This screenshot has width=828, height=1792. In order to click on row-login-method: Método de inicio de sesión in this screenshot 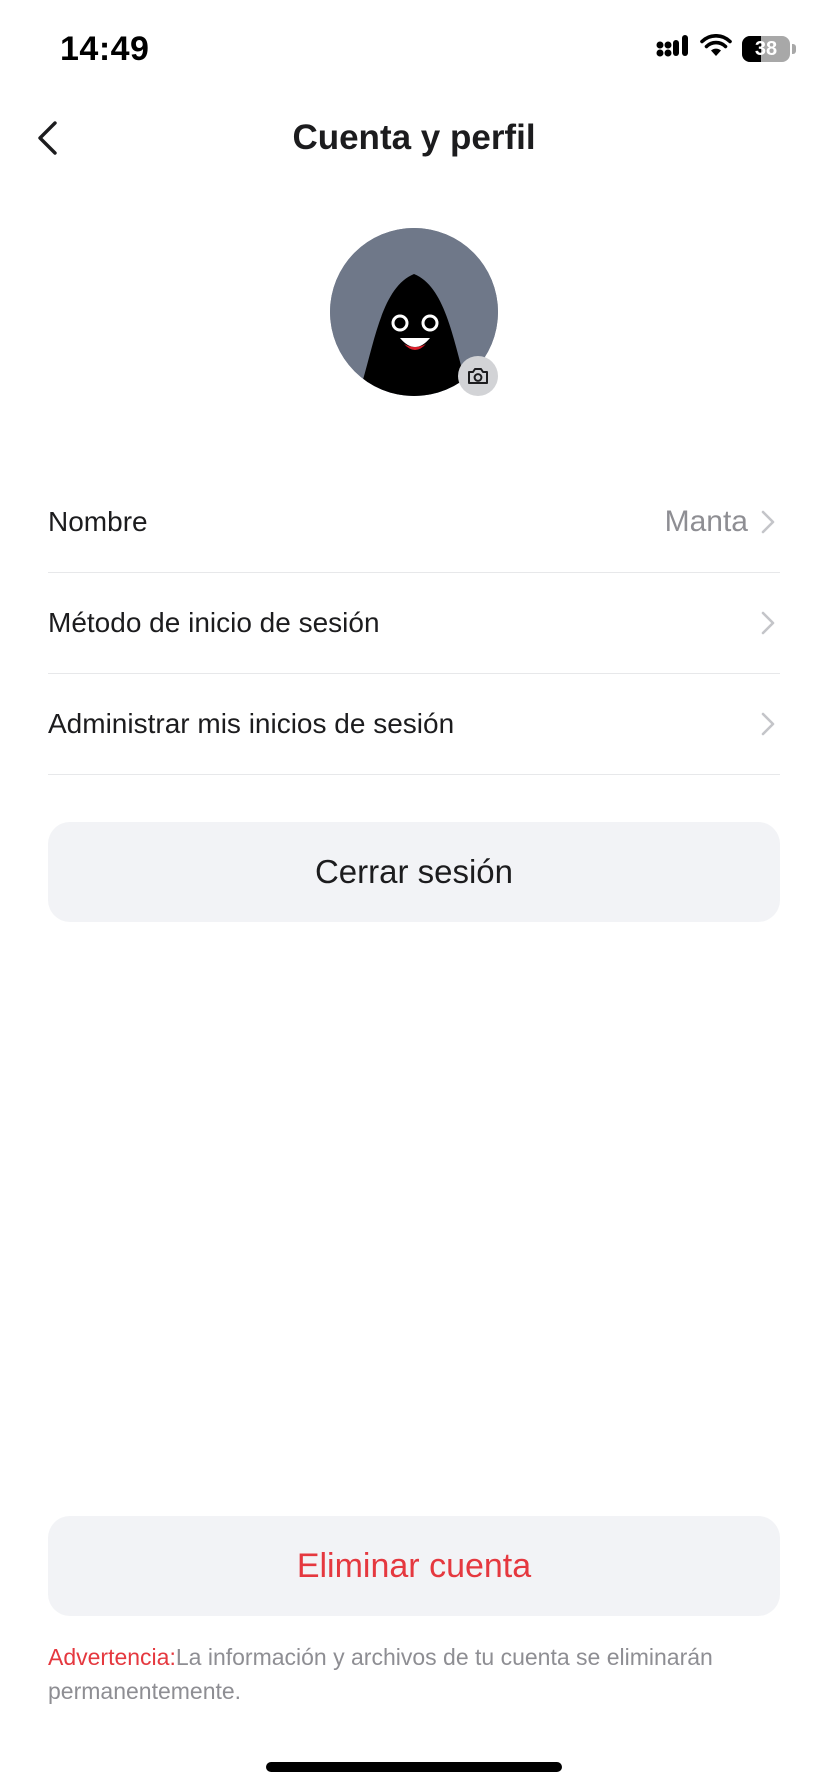, I will do `click(414, 623)`.